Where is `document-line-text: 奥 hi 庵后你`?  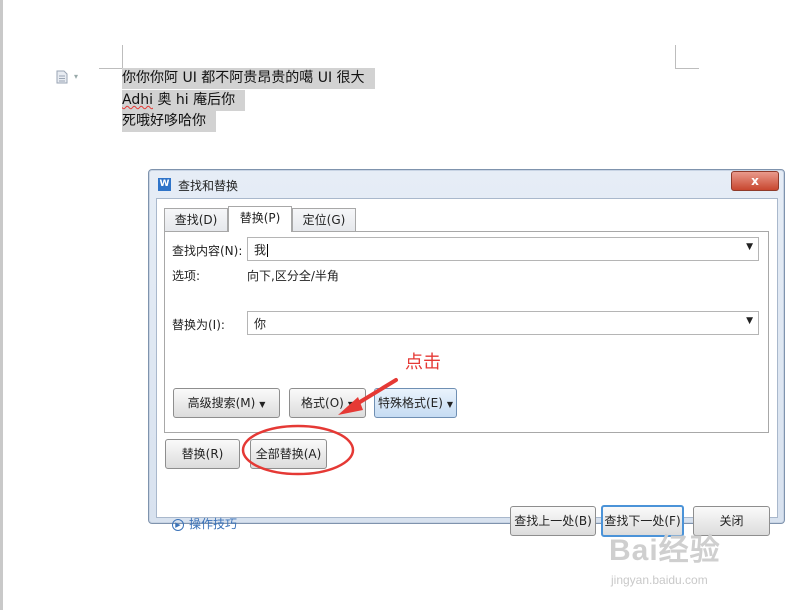 document-line-text: 奥 hi 庵后你 is located at coordinates (196, 100).